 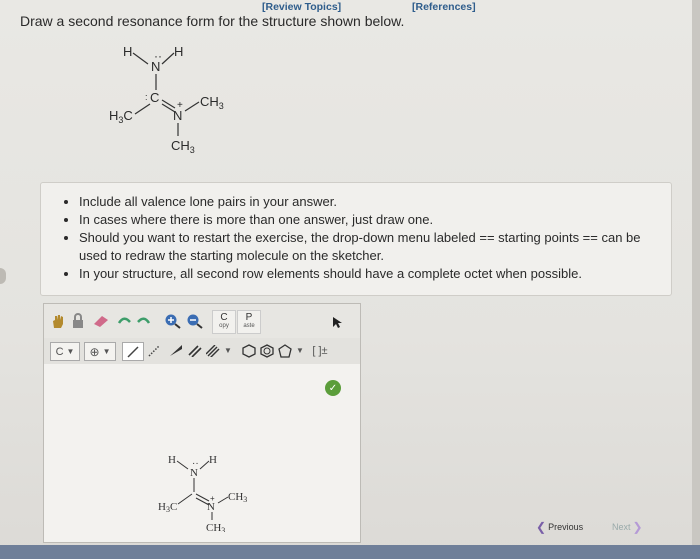 What do you see at coordinates (224, 326) in the screenshot?
I see `copy-sub: opy` at bounding box center [224, 326].